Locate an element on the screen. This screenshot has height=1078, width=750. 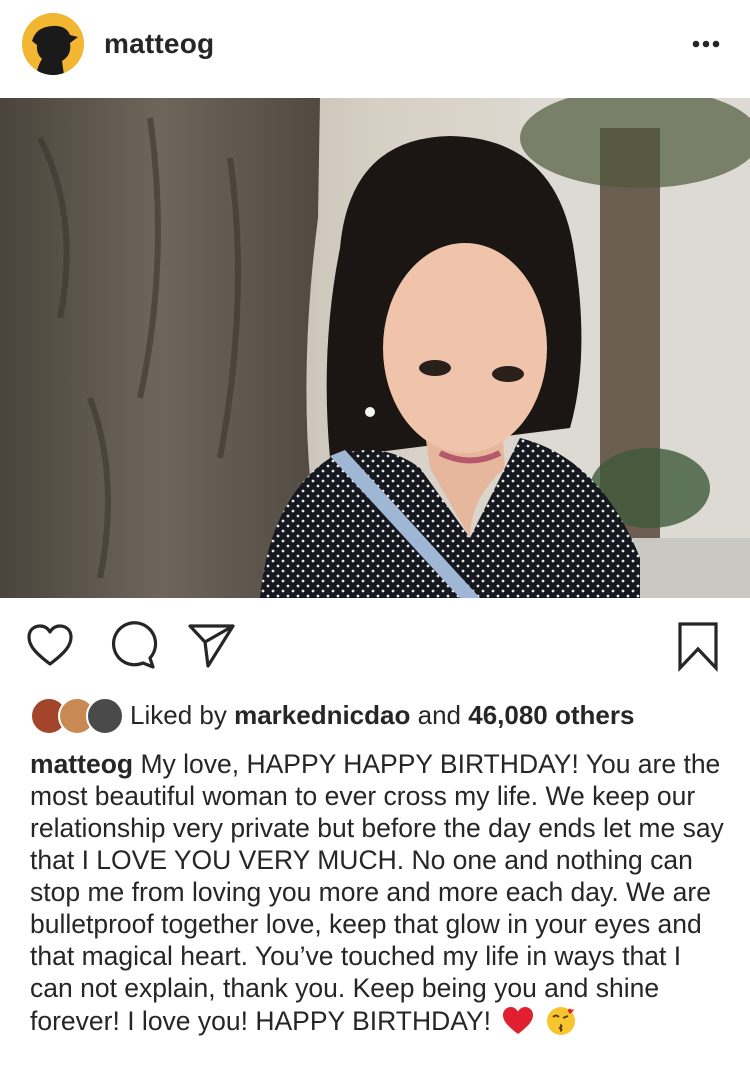
heart-icon is located at coordinates (50, 645).